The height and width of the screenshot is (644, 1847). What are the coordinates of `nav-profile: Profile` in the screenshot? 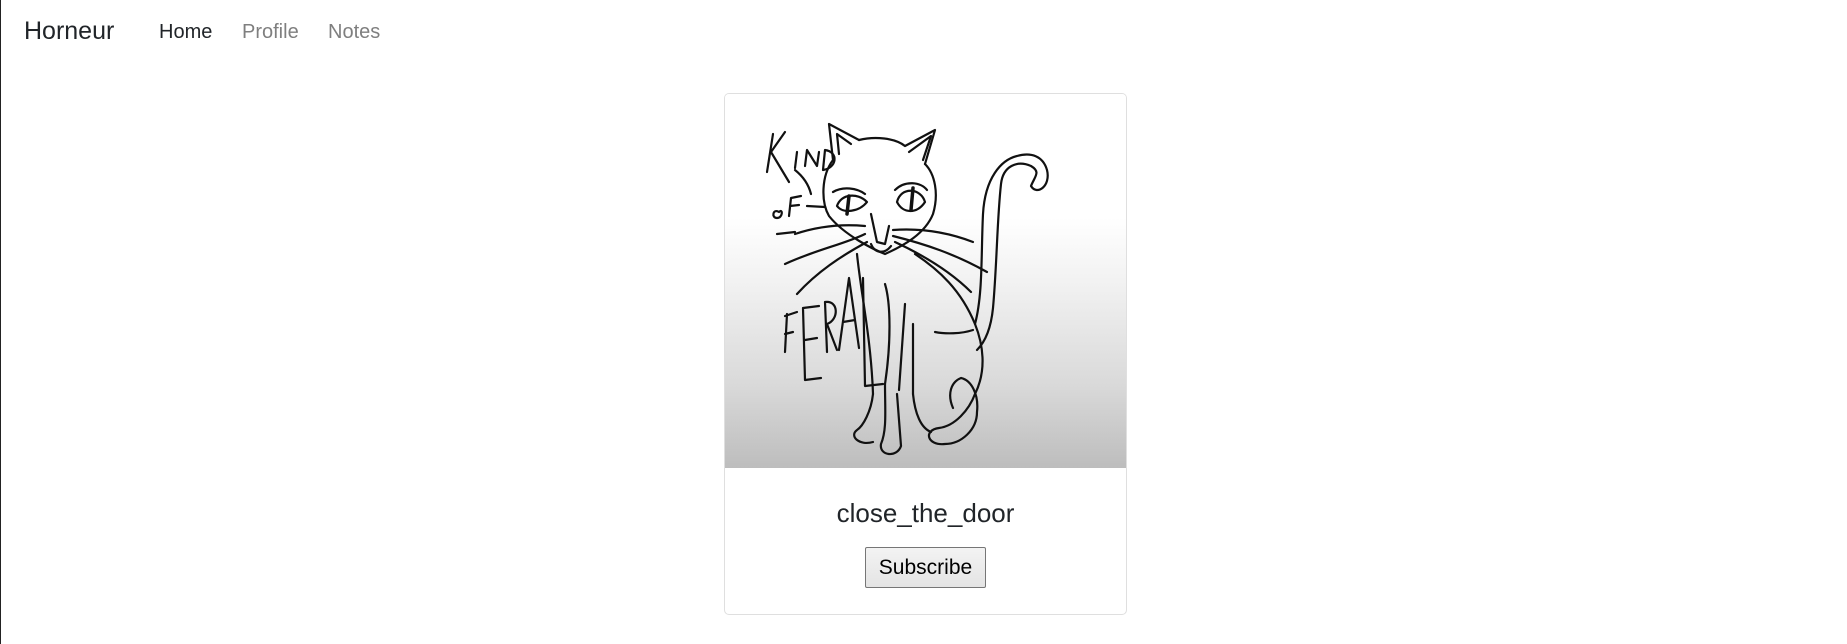 It's located at (270, 32).